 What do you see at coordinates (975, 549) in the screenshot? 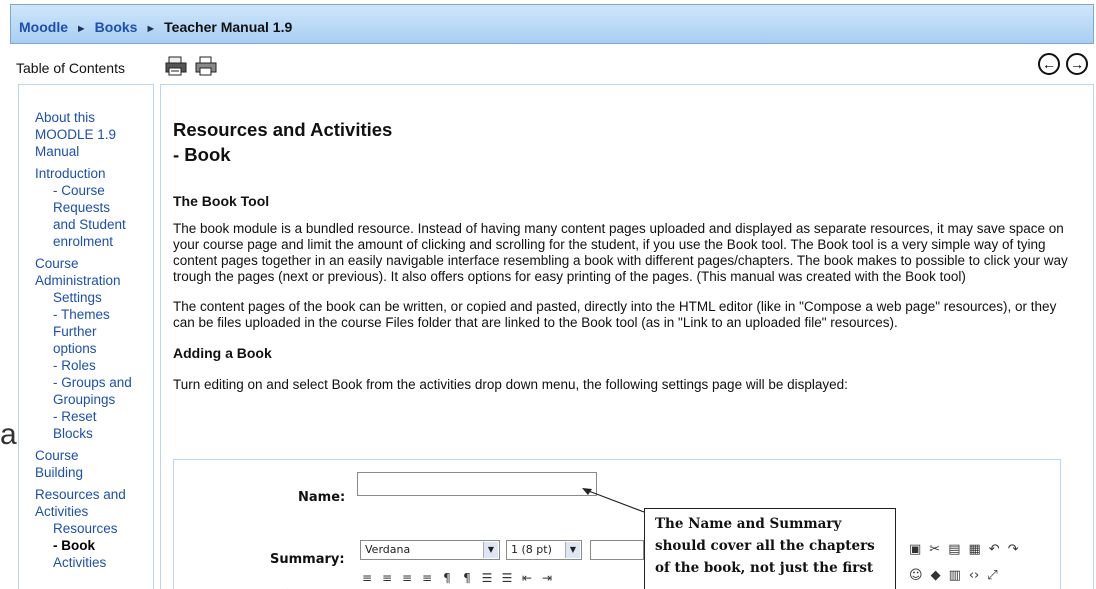
I see `clean-word-icon: ▦` at bounding box center [975, 549].